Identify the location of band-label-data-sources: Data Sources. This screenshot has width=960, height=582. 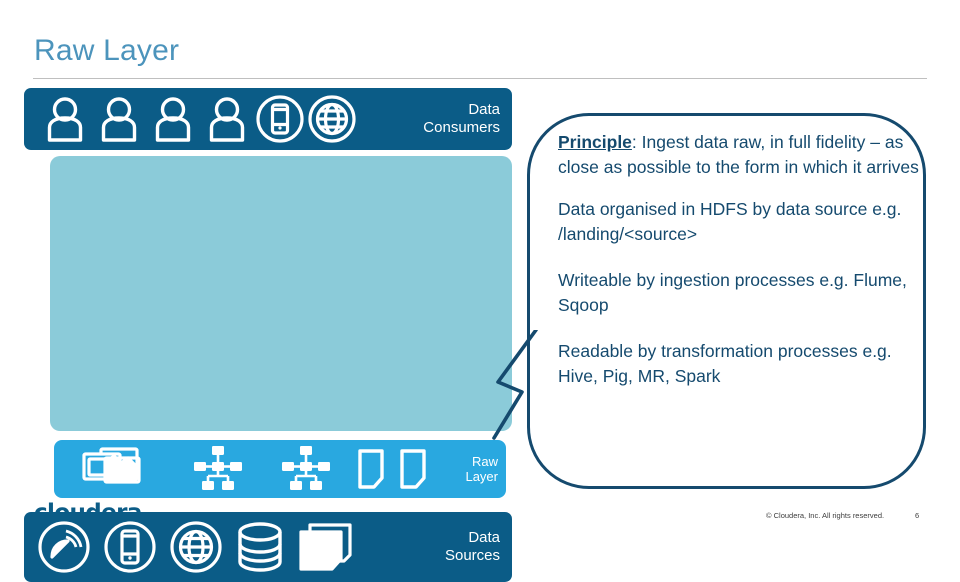
(472, 546).